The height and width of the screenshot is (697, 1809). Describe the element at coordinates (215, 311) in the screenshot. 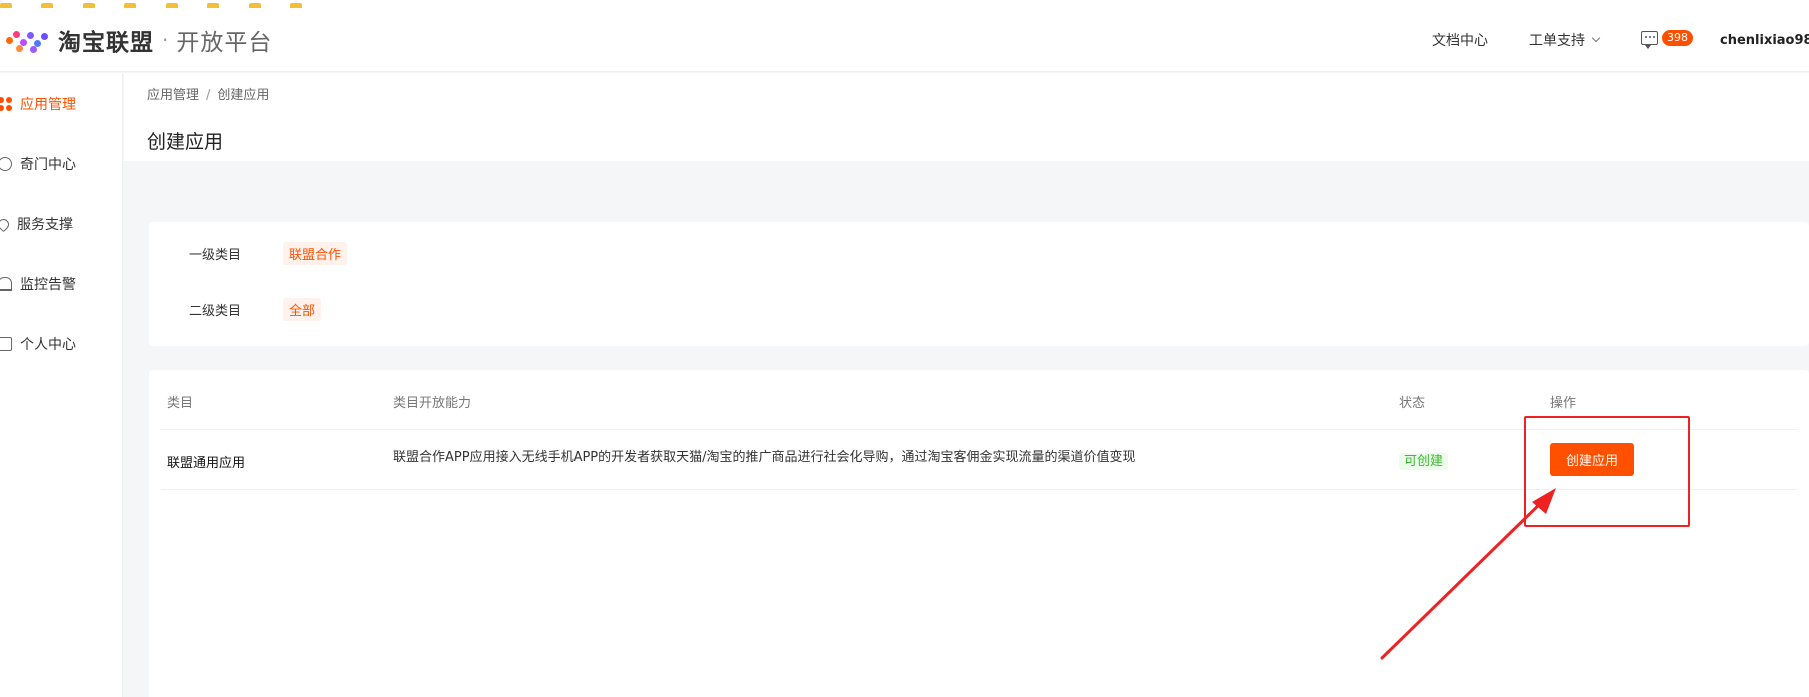

I see `filter-label: 二级类目` at that location.